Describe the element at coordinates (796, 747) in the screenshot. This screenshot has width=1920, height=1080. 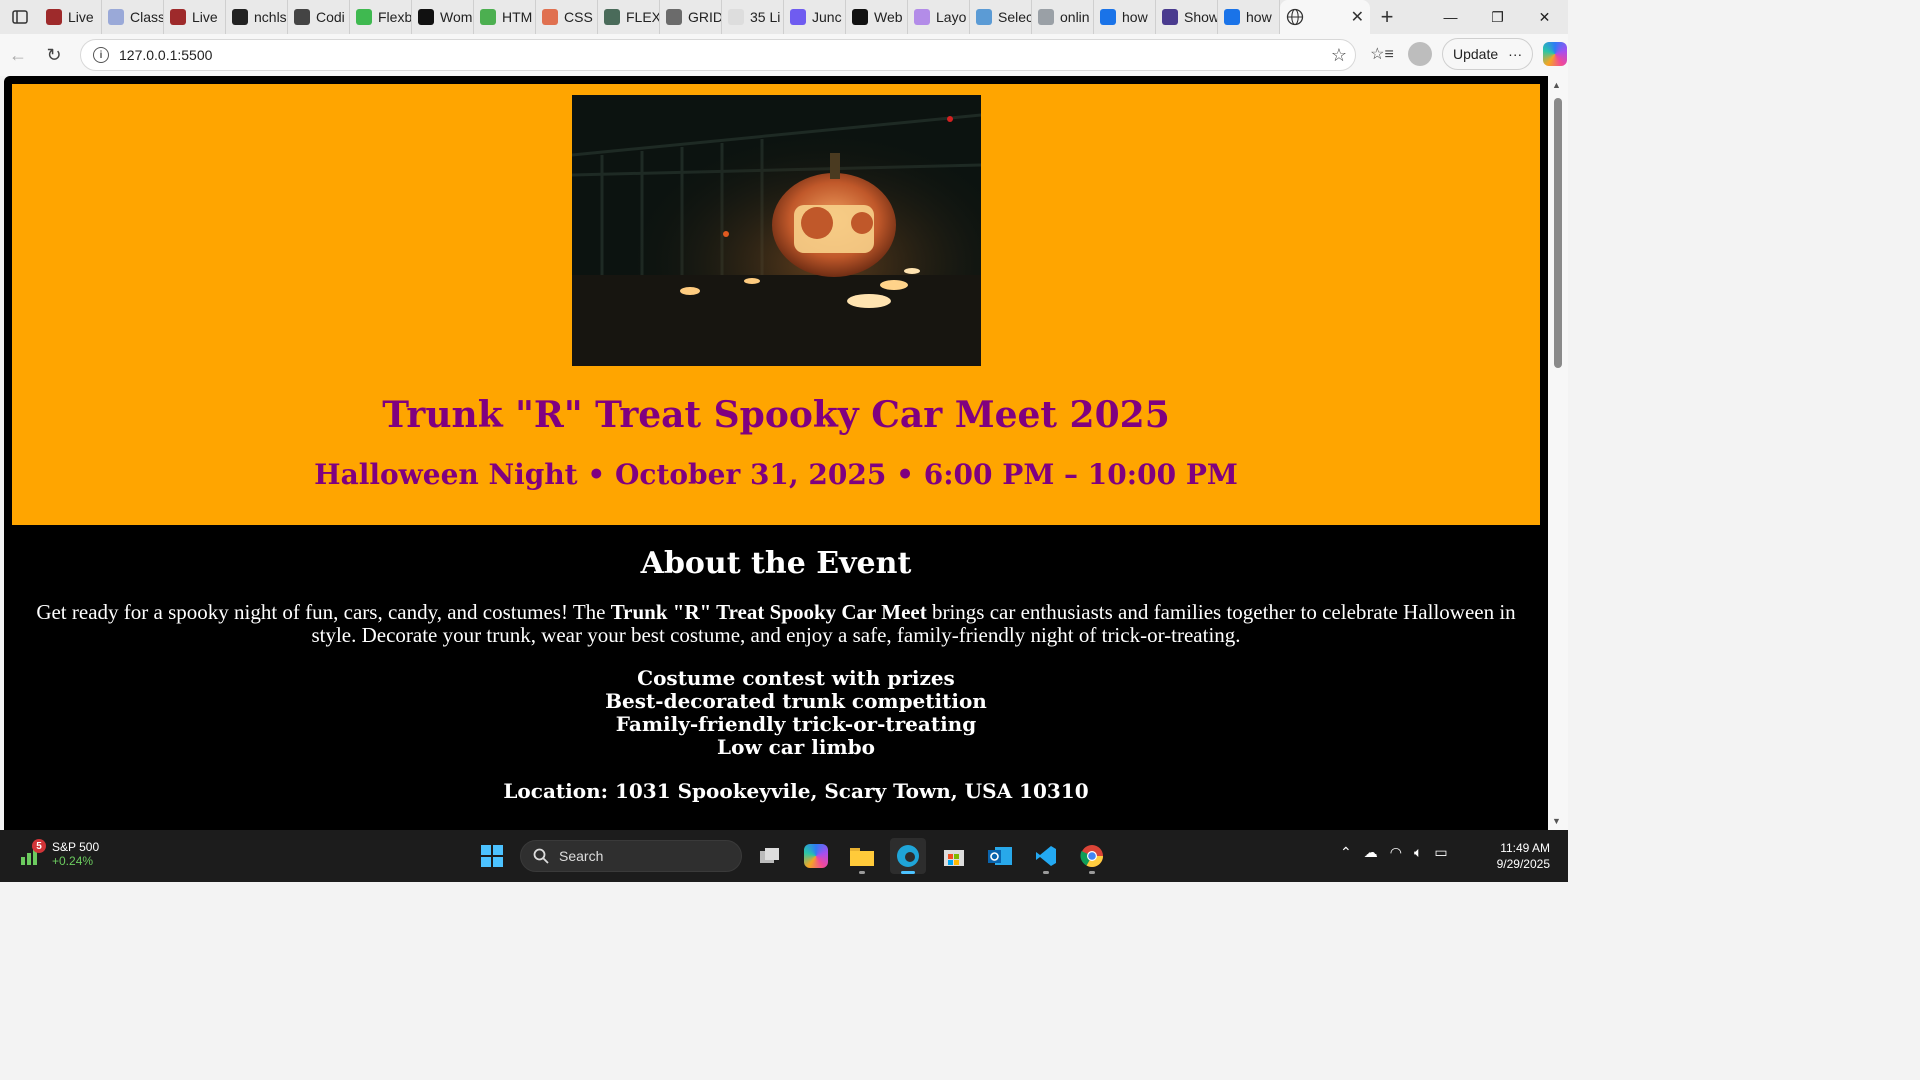
I see `list-item: Low car limbo` at that location.